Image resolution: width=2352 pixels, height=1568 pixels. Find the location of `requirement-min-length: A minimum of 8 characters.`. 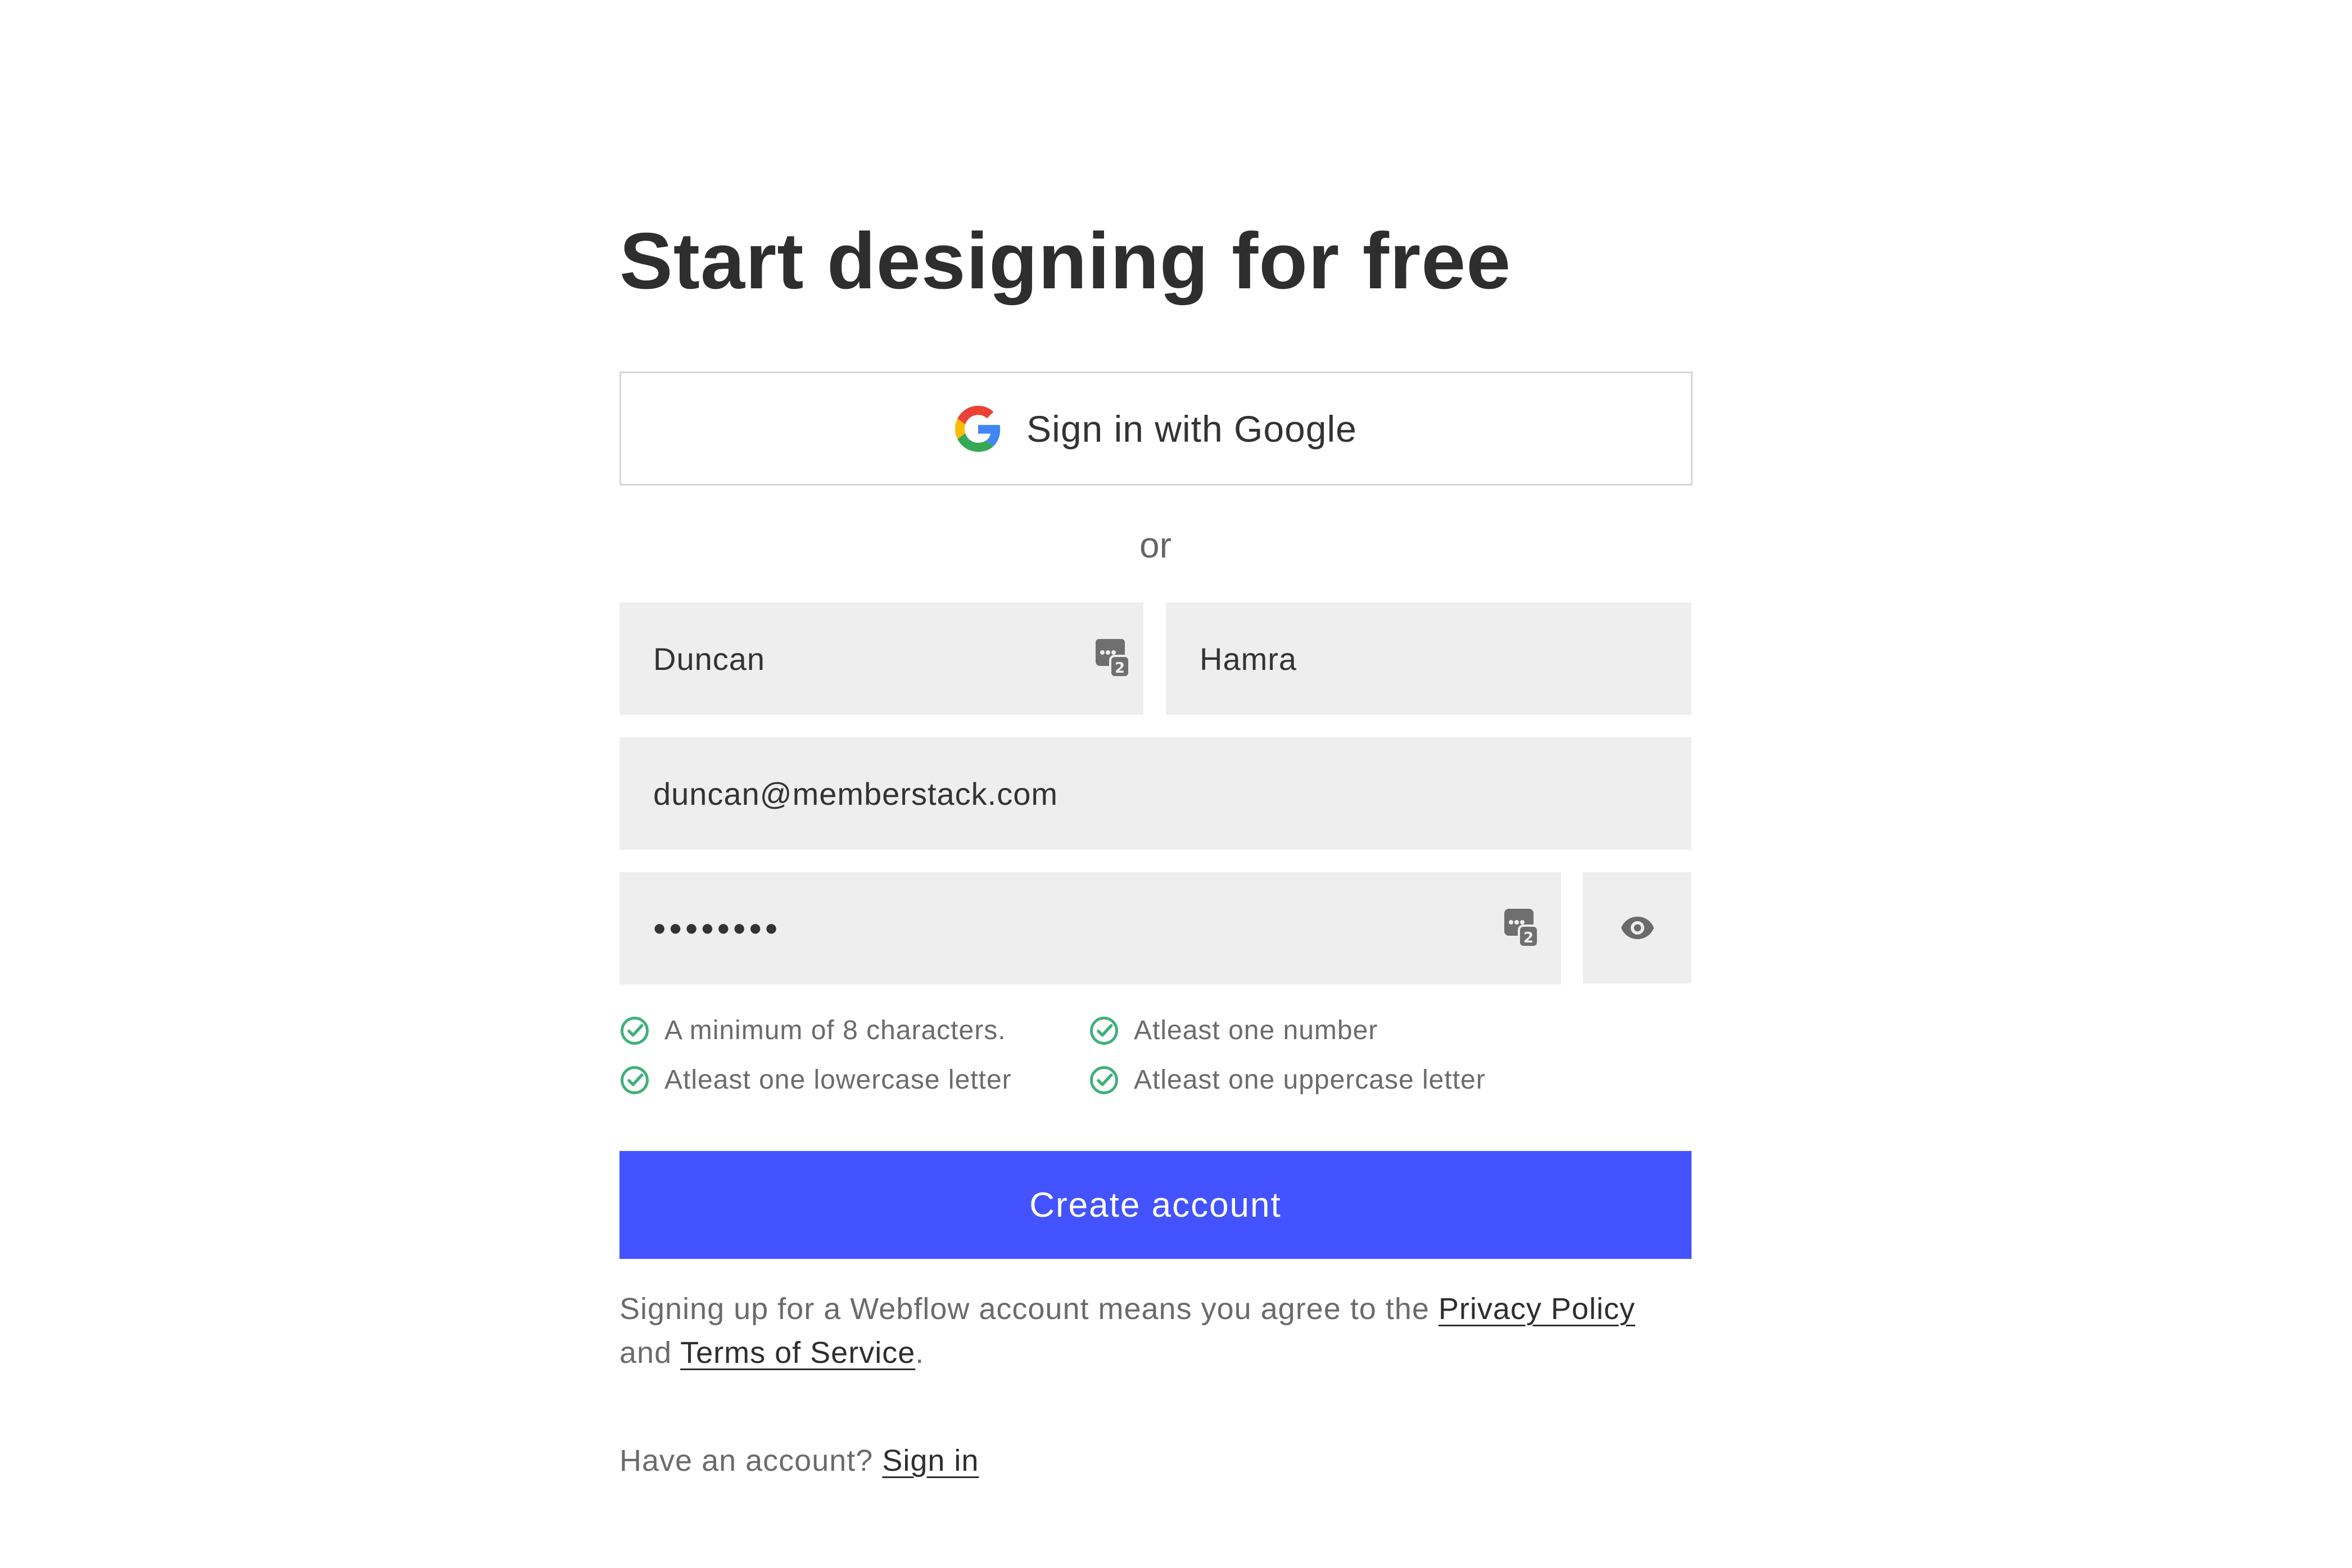

requirement-min-length: A minimum of 8 characters. is located at coordinates (812, 1030).